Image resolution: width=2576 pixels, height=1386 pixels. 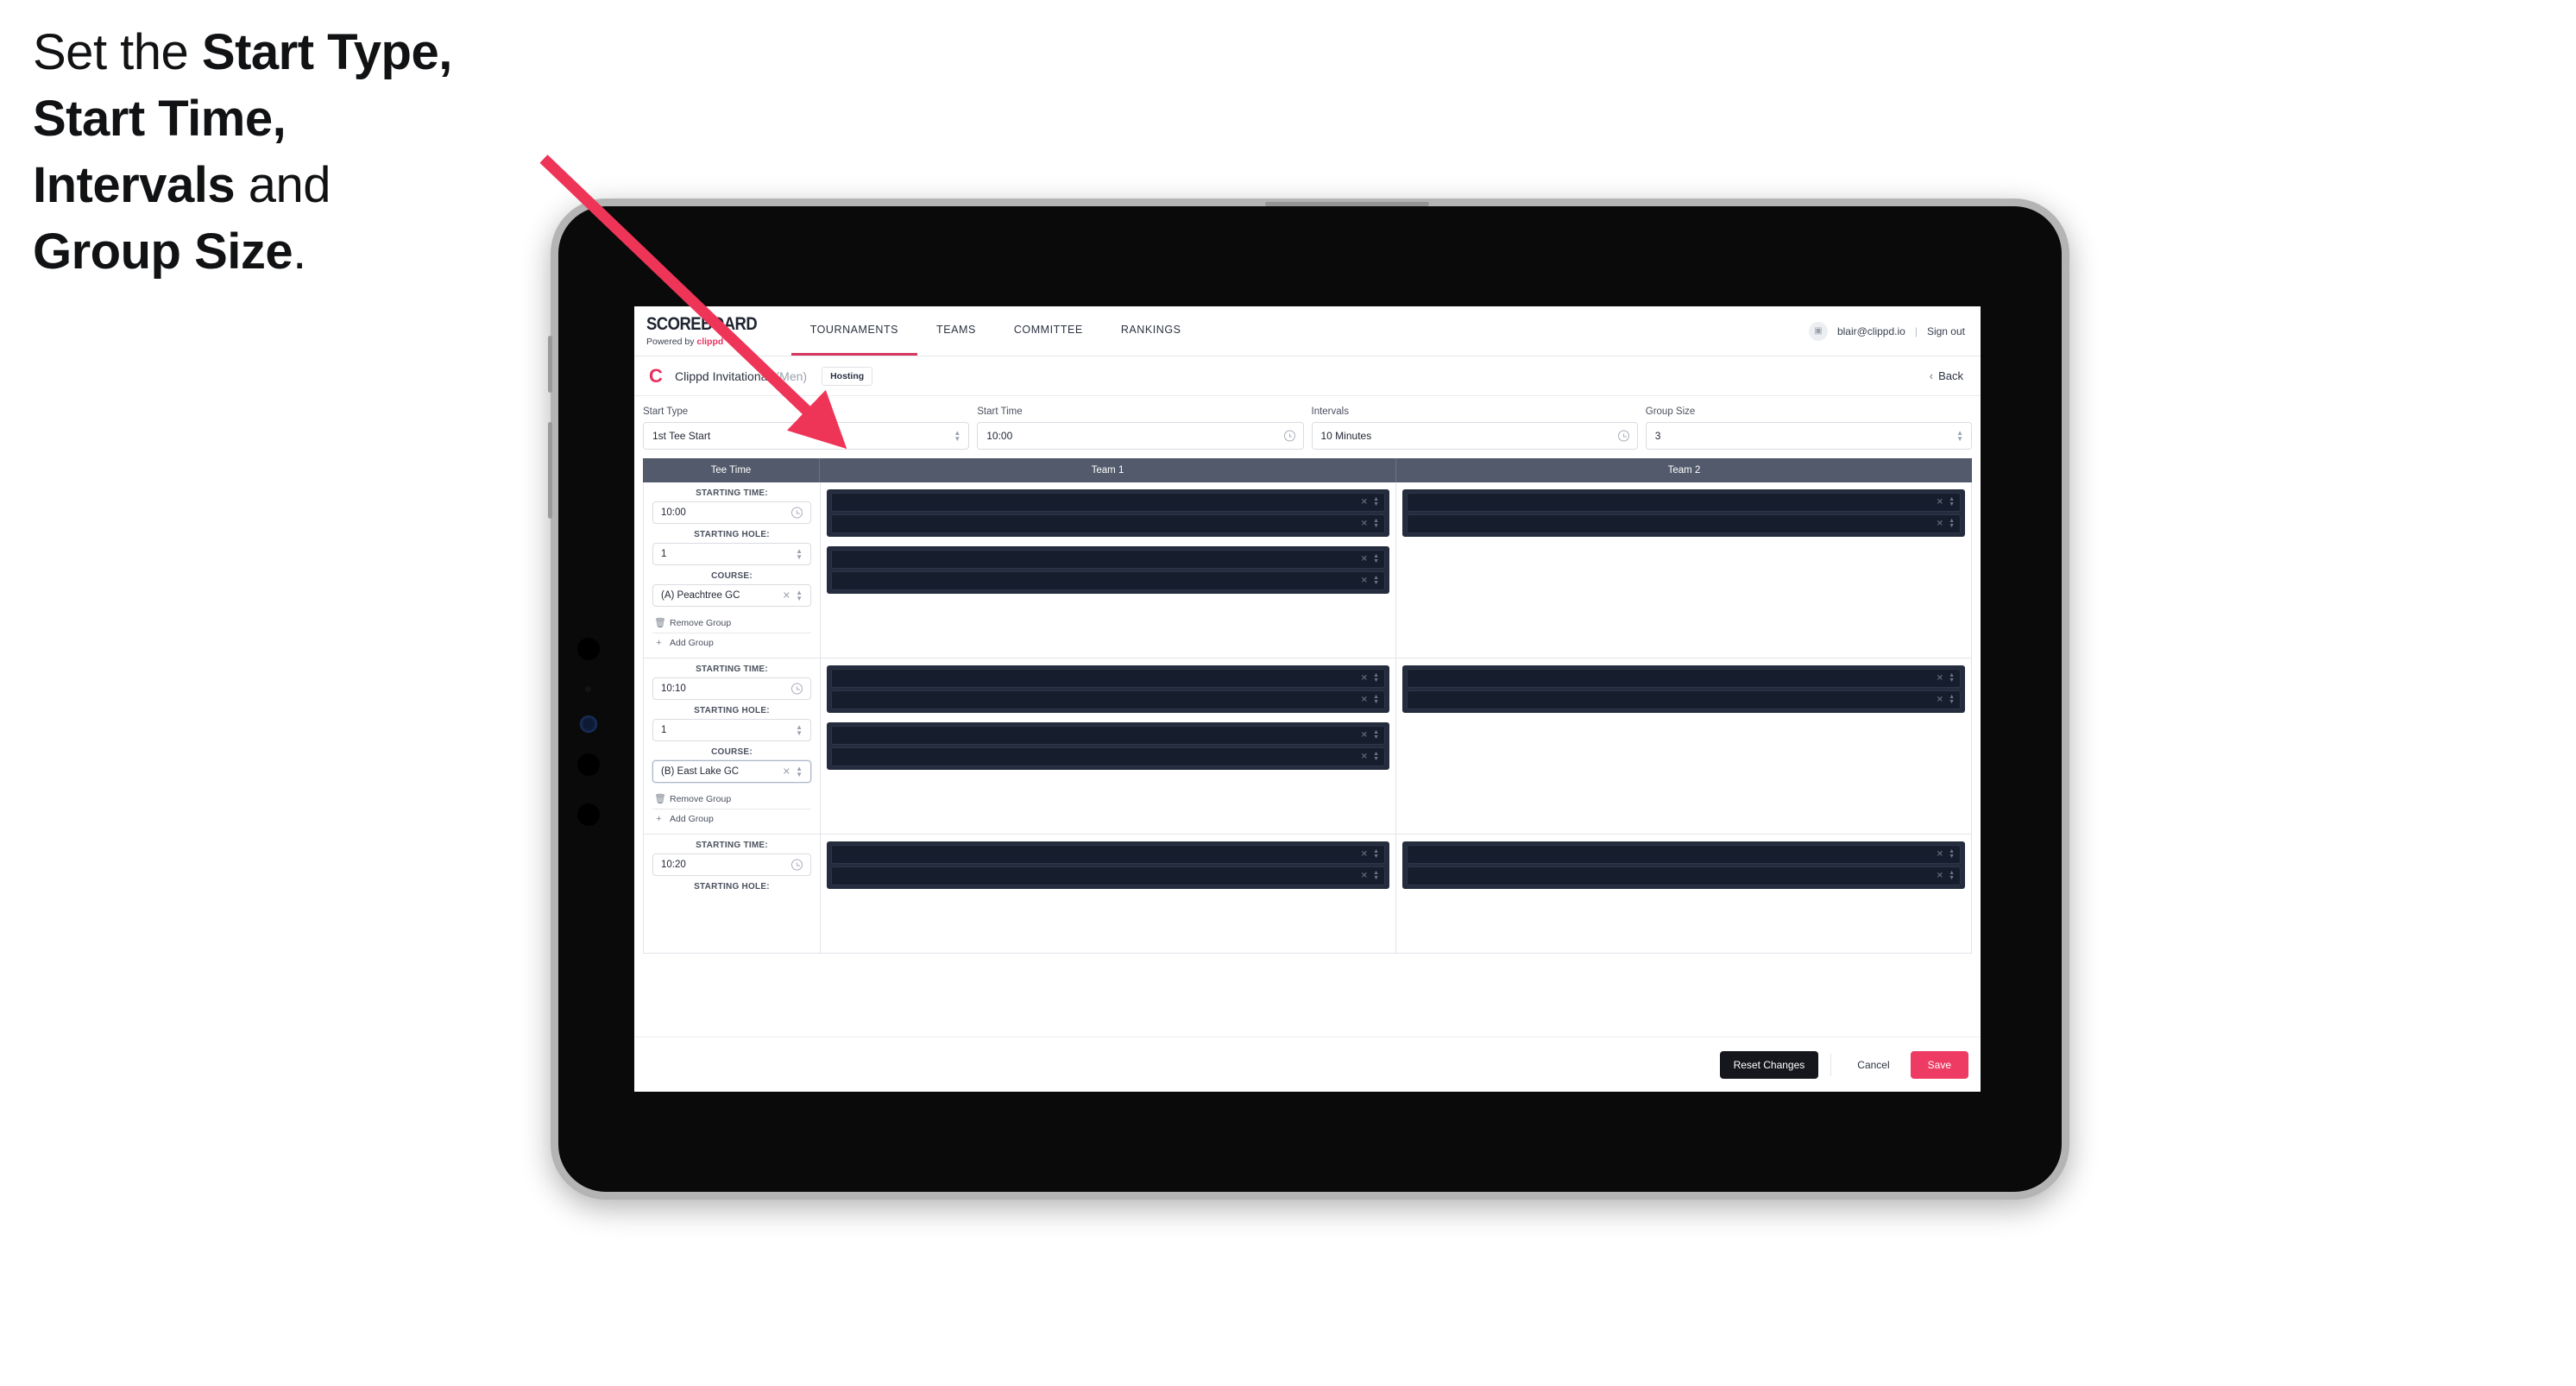 I want to click on label-intervals: Intervals, so click(x=1330, y=412).